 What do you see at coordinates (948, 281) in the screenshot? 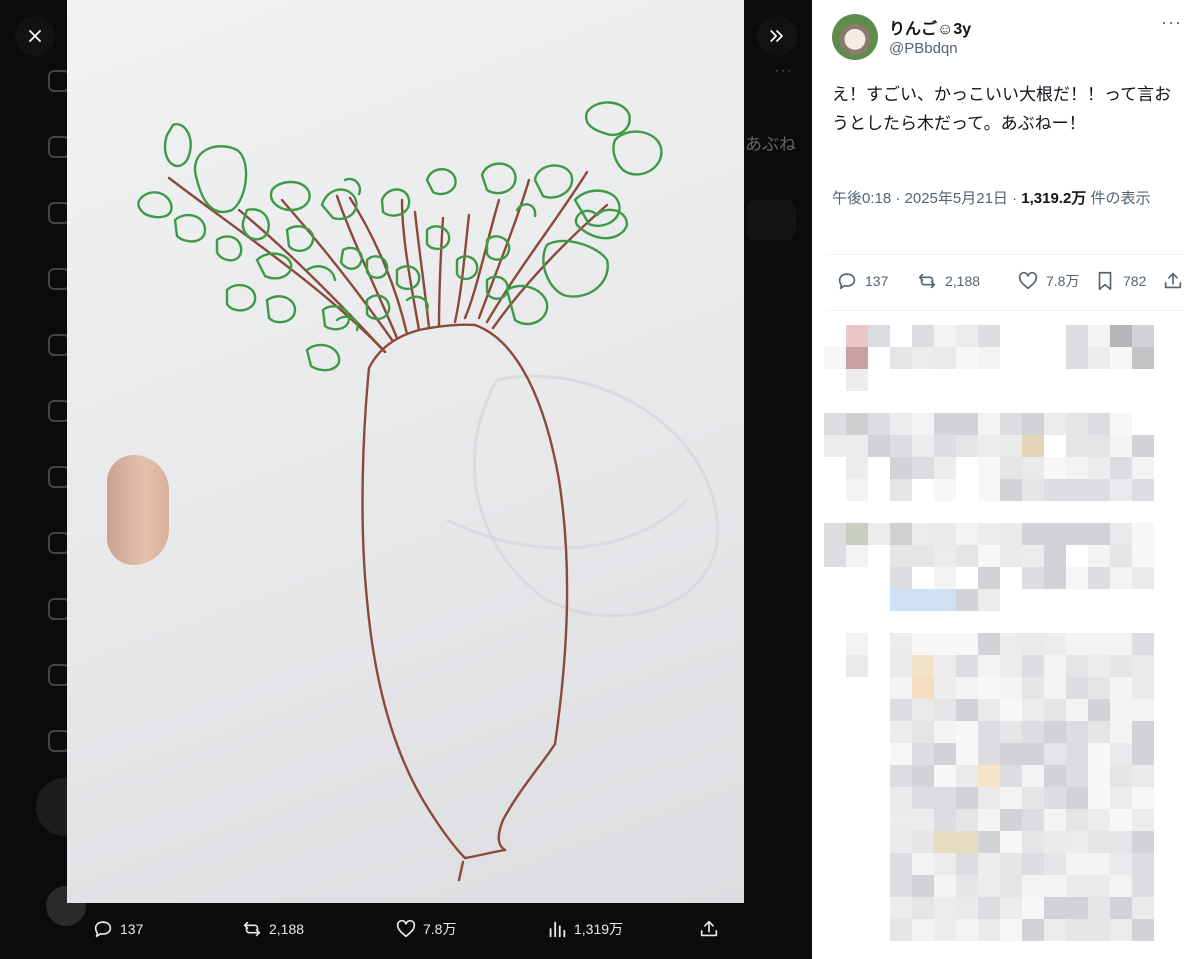
I see `repost-button: 2,188` at bounding box center [948, 281].